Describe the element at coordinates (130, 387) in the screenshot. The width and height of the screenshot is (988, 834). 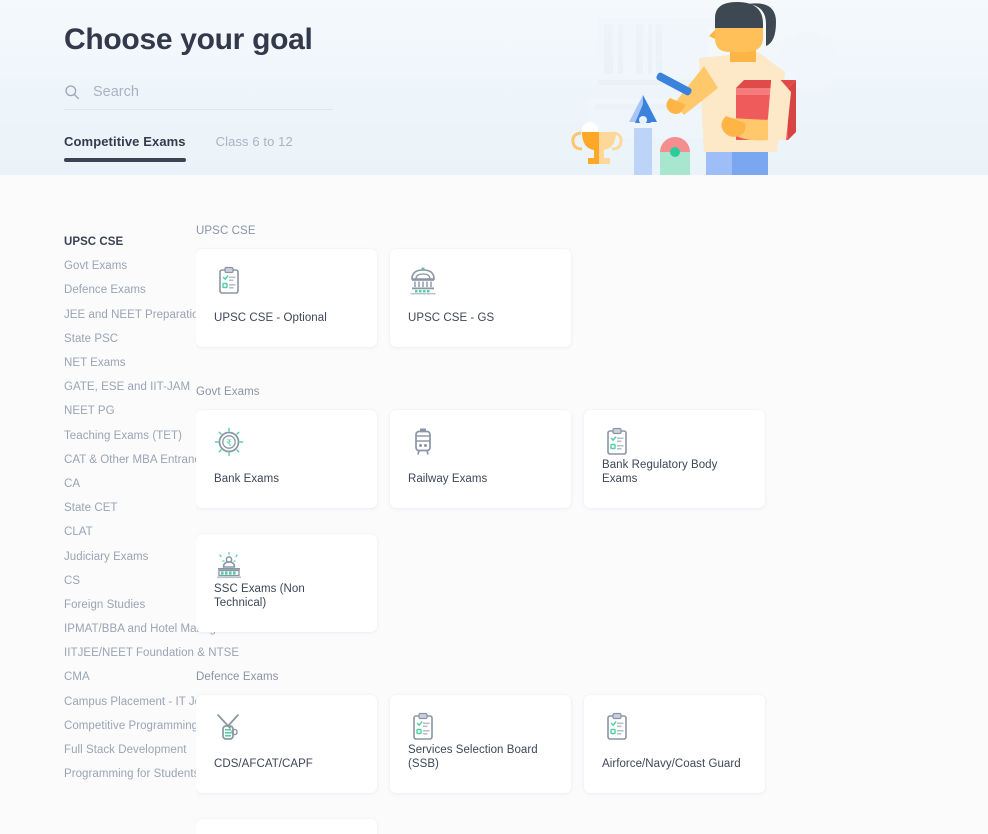
I see `sidebar-item-gate-ese-and-iit-jam: GATE, ESE and IIT-JAM` at that location.